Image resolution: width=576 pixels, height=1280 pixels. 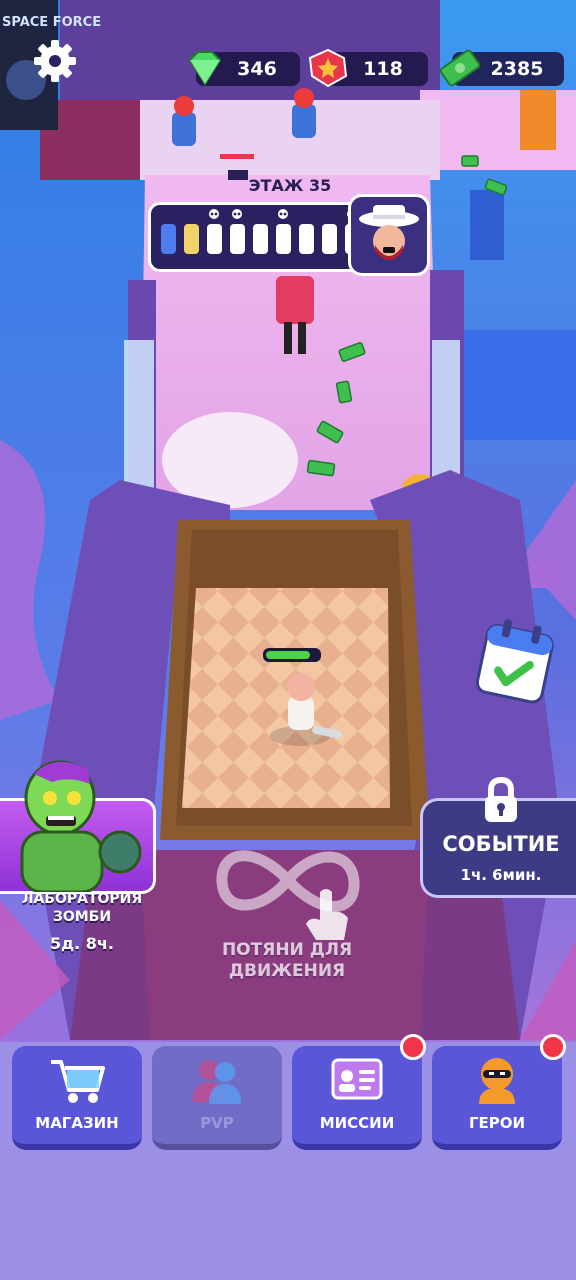 What do you see at coordinates (55, 61) in the screenshot?
I see `settings-gear-icon` at bounding box center [55, 61].